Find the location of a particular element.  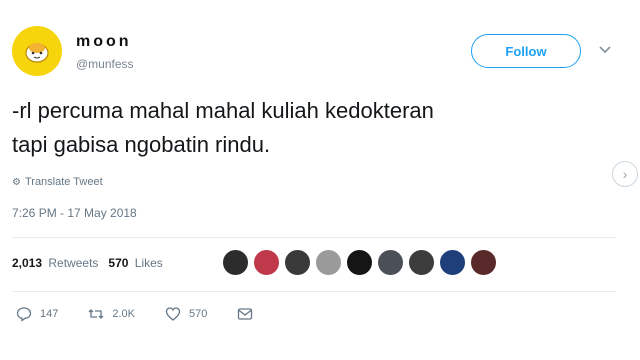

follow-button: Follow is located at coordinates (526, 51).